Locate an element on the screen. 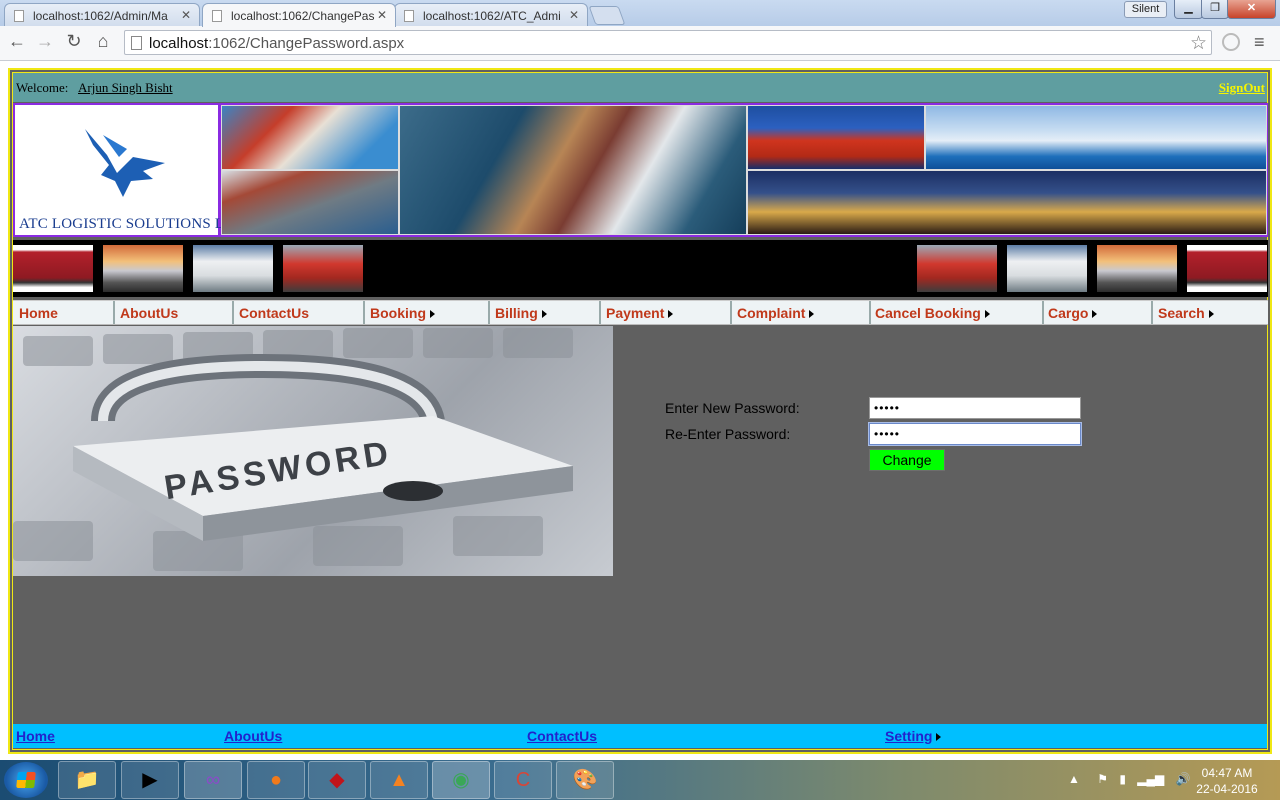 The height and width of the screenshot is (800, 1280). port-night-photo is located at coordinates (1007, 202).